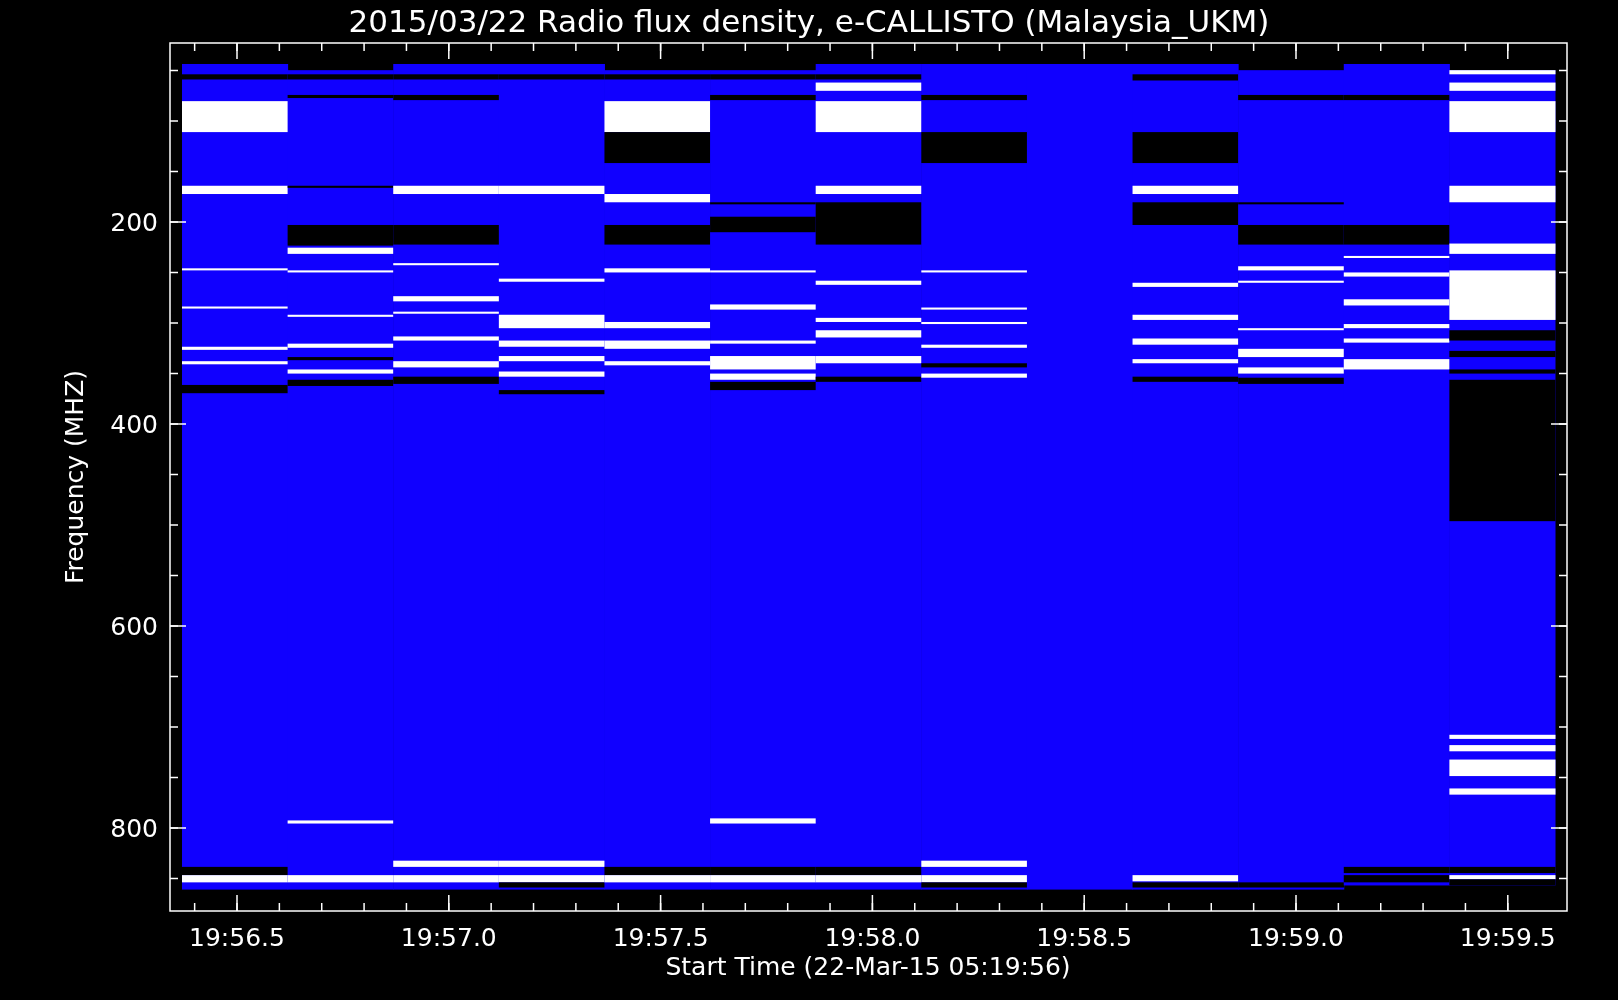  Describe the element at coordinates (660, 937) in the screenshot. I see `x-tick-label: 19:57.5` at that location.